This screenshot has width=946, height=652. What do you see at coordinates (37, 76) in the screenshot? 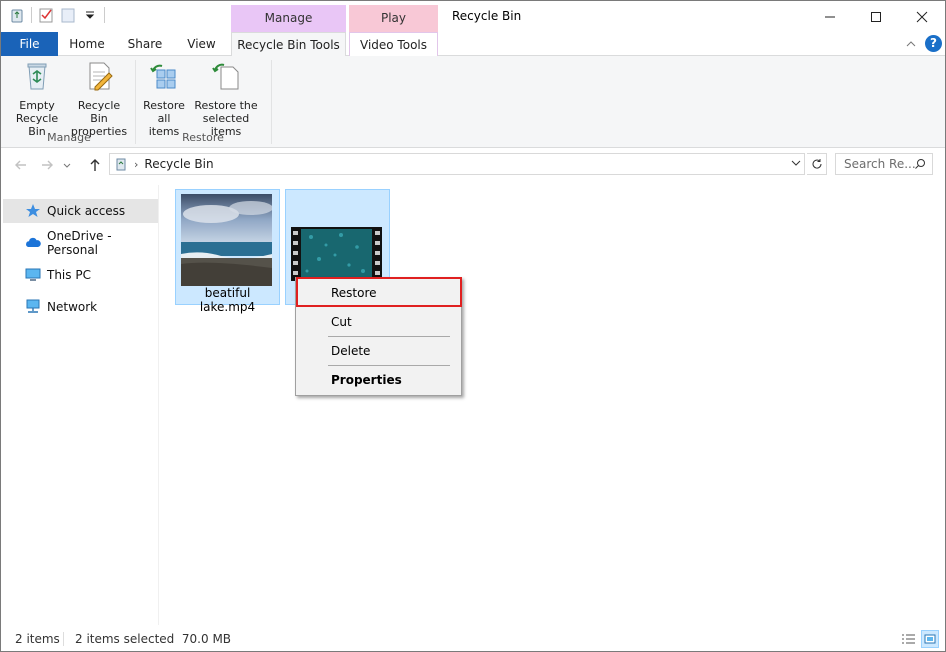
I see `empty-recycle-bin-icon` at bounding box center [37, 76].